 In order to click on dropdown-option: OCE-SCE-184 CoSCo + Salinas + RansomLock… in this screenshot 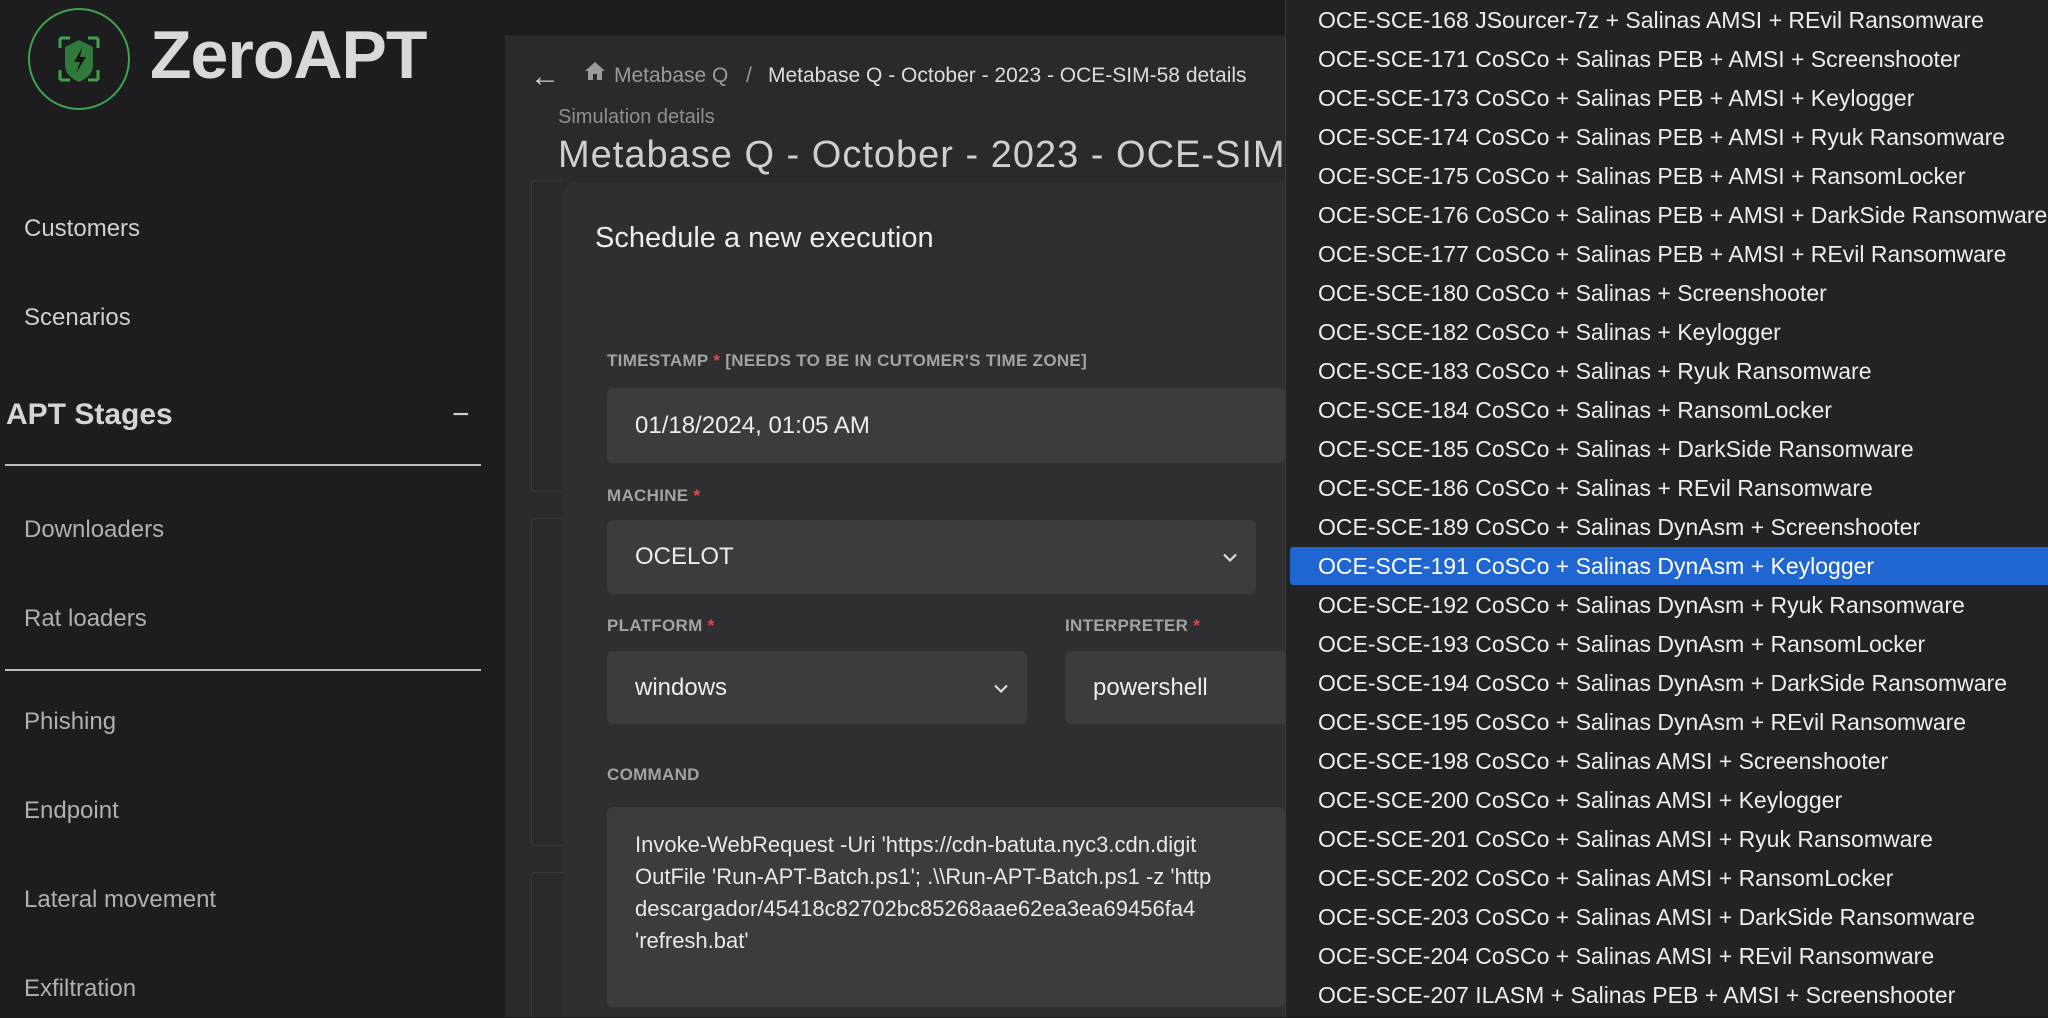, I will do `click(1667, 410)`.